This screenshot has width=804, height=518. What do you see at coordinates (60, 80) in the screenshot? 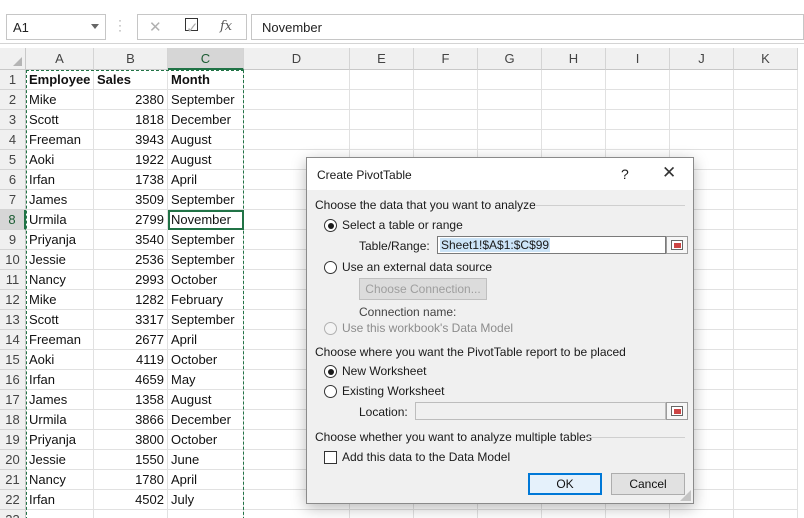
I see `cell-a1: Employee` at bounding box center [60, 80].